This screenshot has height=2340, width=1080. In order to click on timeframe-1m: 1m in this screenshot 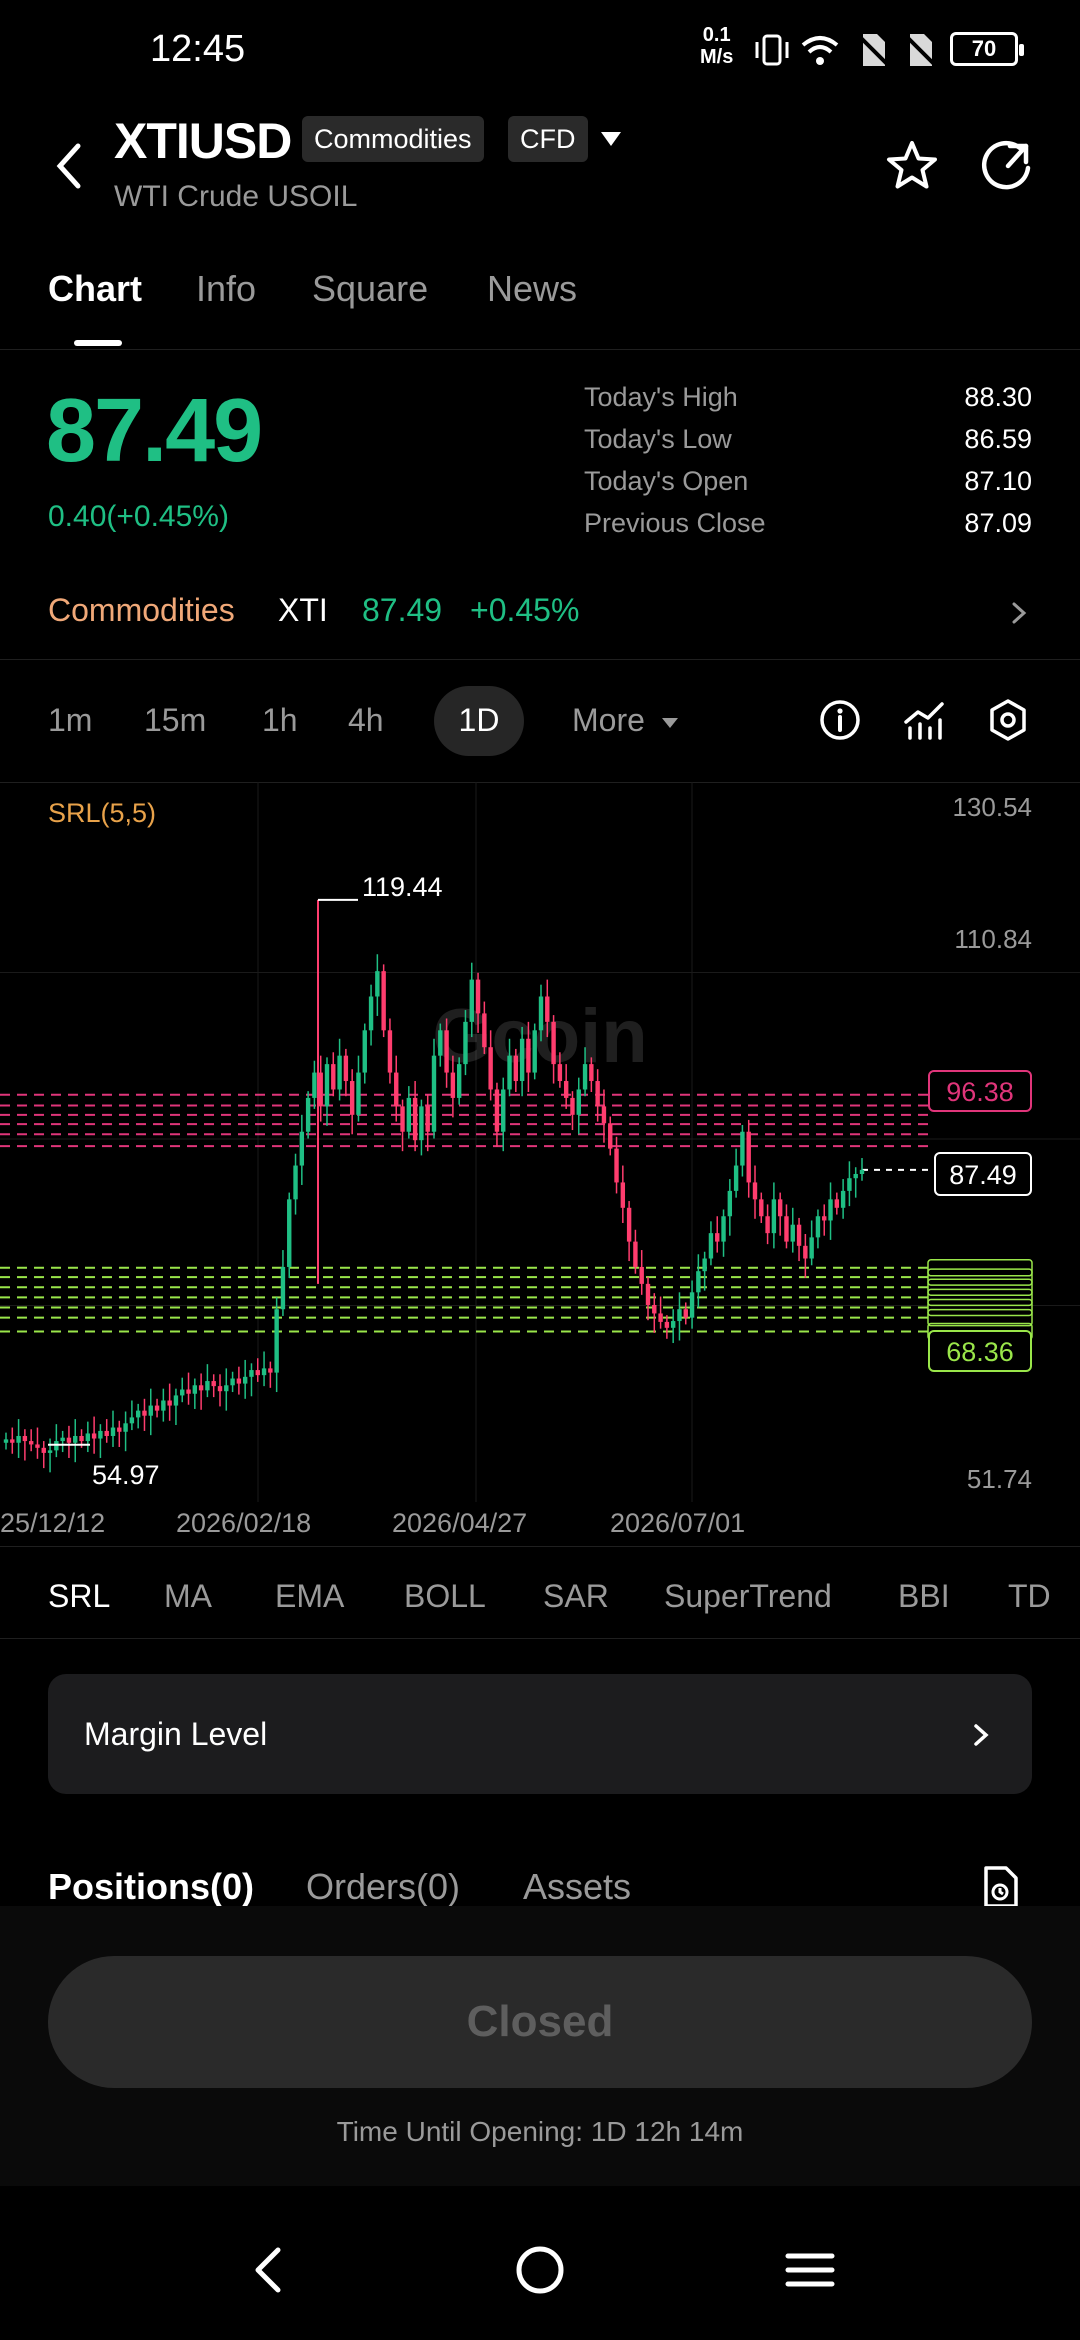, I will do `click(70, 720)`.